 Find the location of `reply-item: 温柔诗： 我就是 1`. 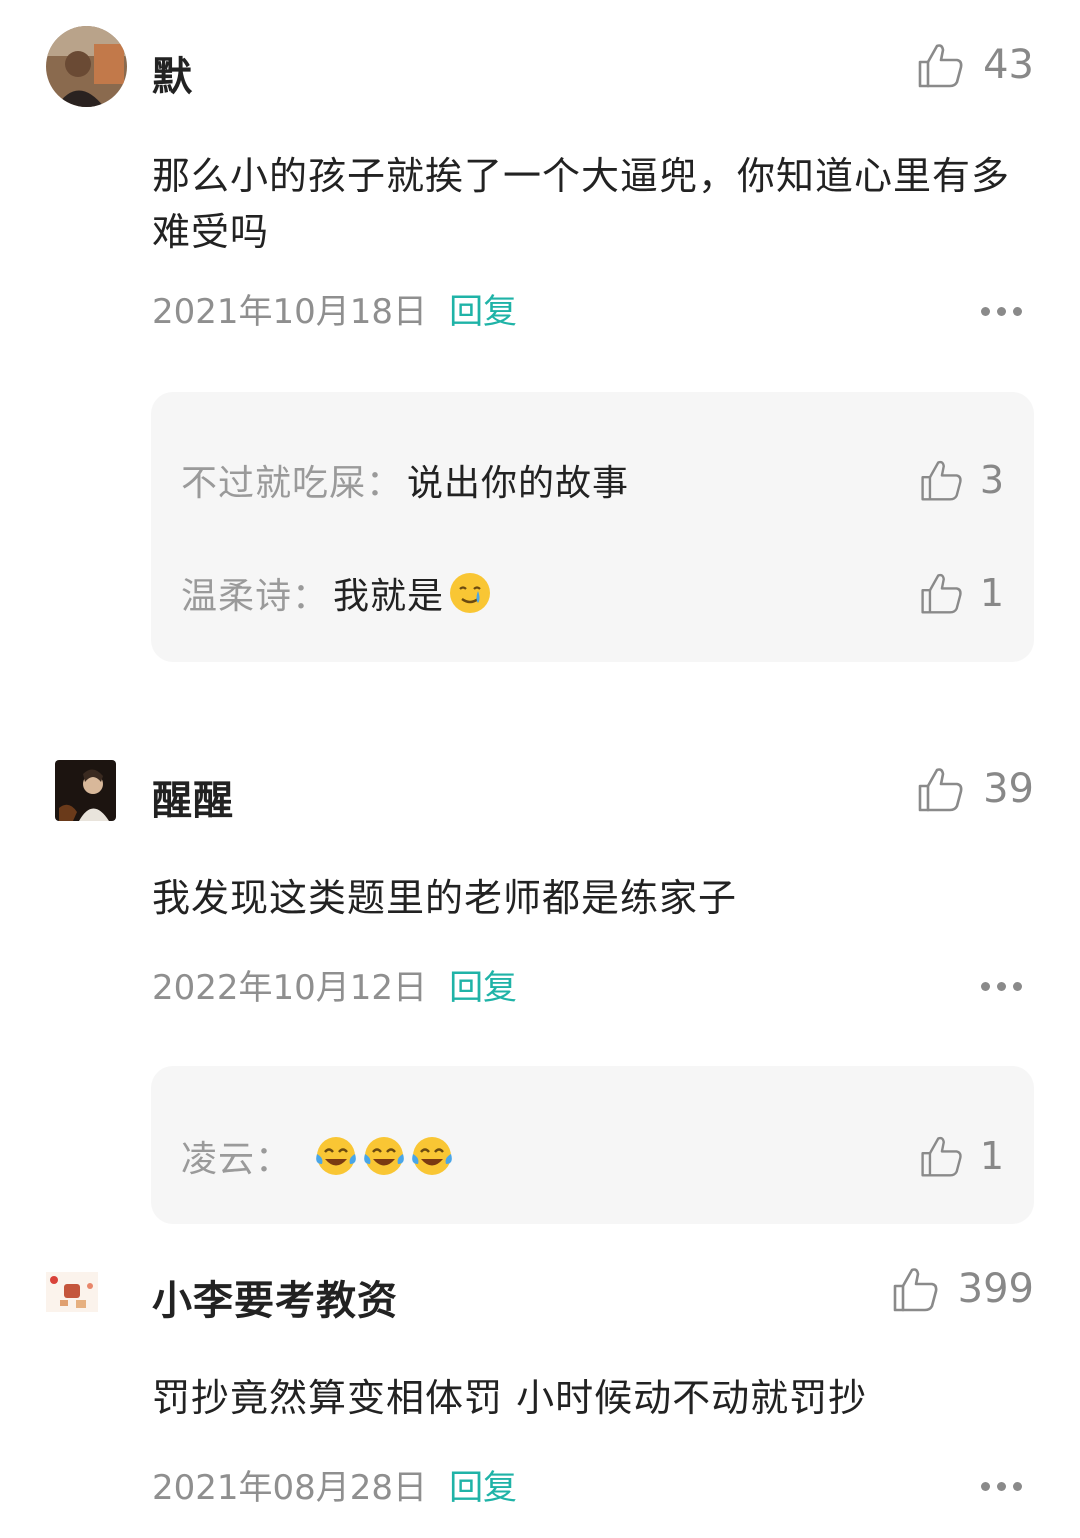

reply-item: 温柔诗： 我就是 1 is located at coordinates (592, 593).